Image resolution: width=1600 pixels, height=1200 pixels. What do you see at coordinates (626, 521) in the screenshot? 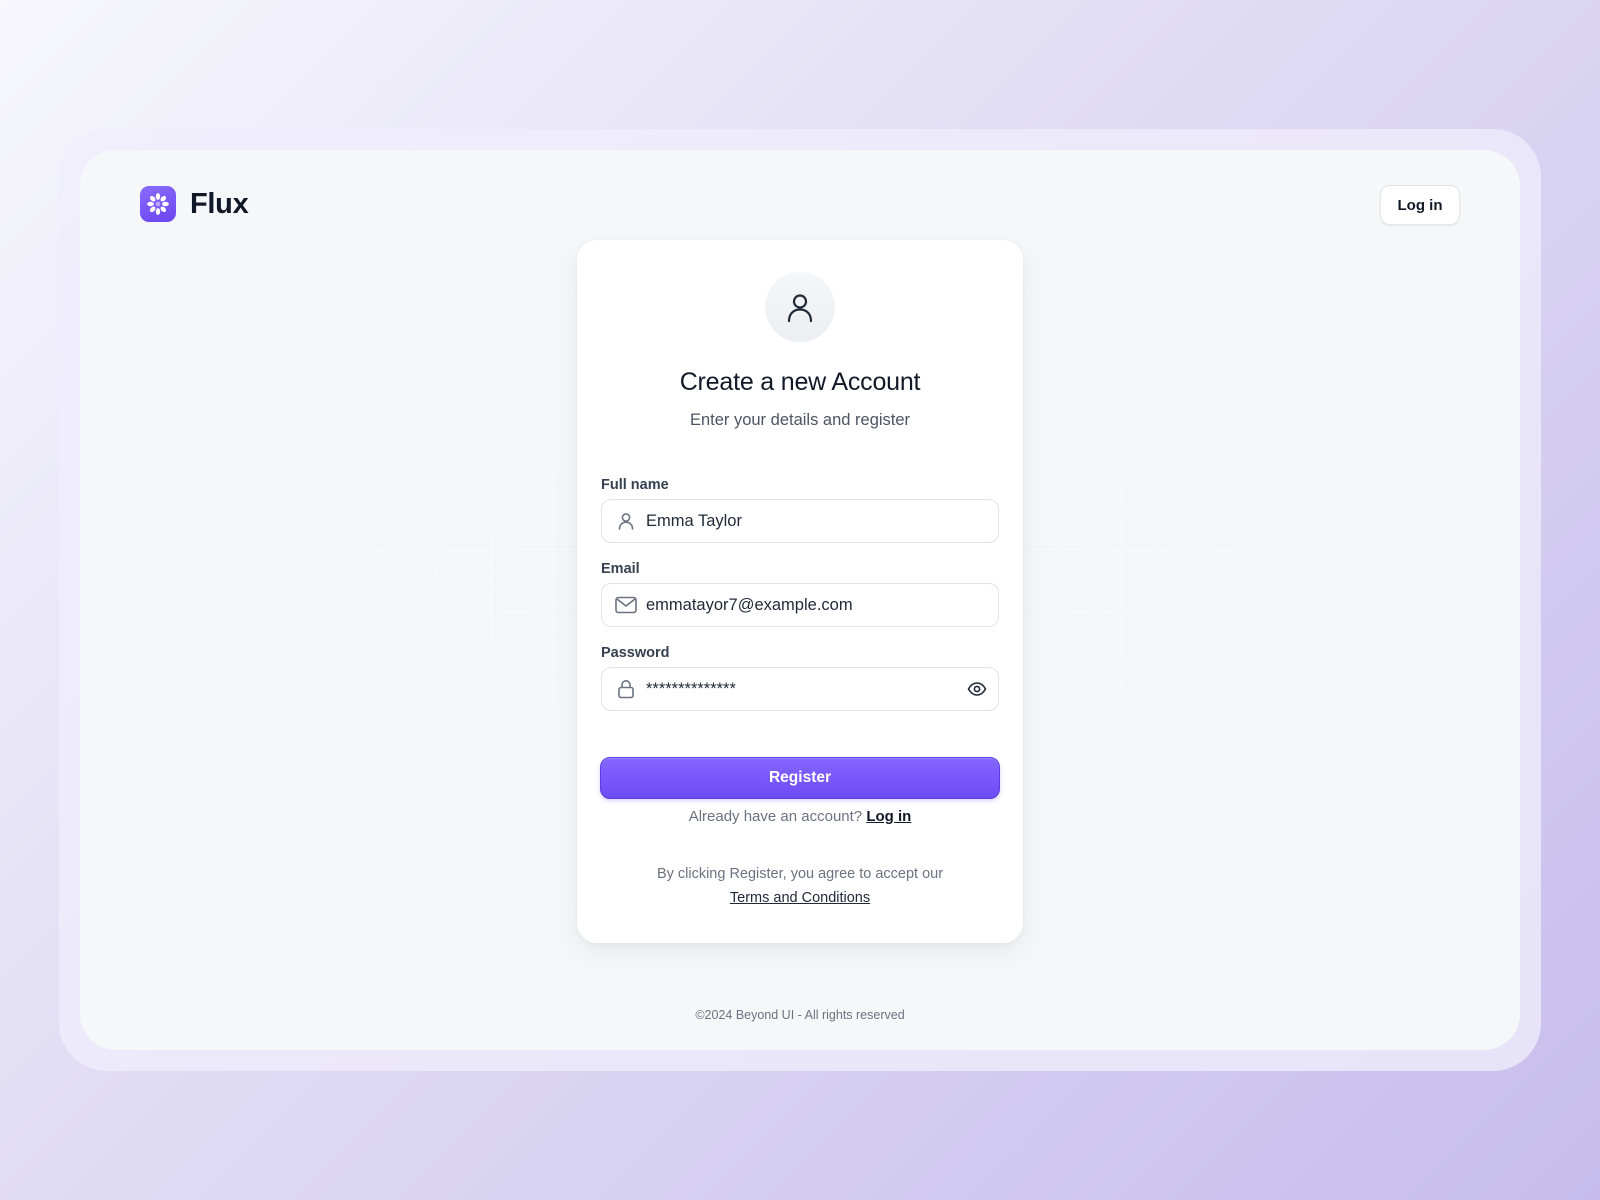
I see `user-icon` at bounding box center [626, 521].